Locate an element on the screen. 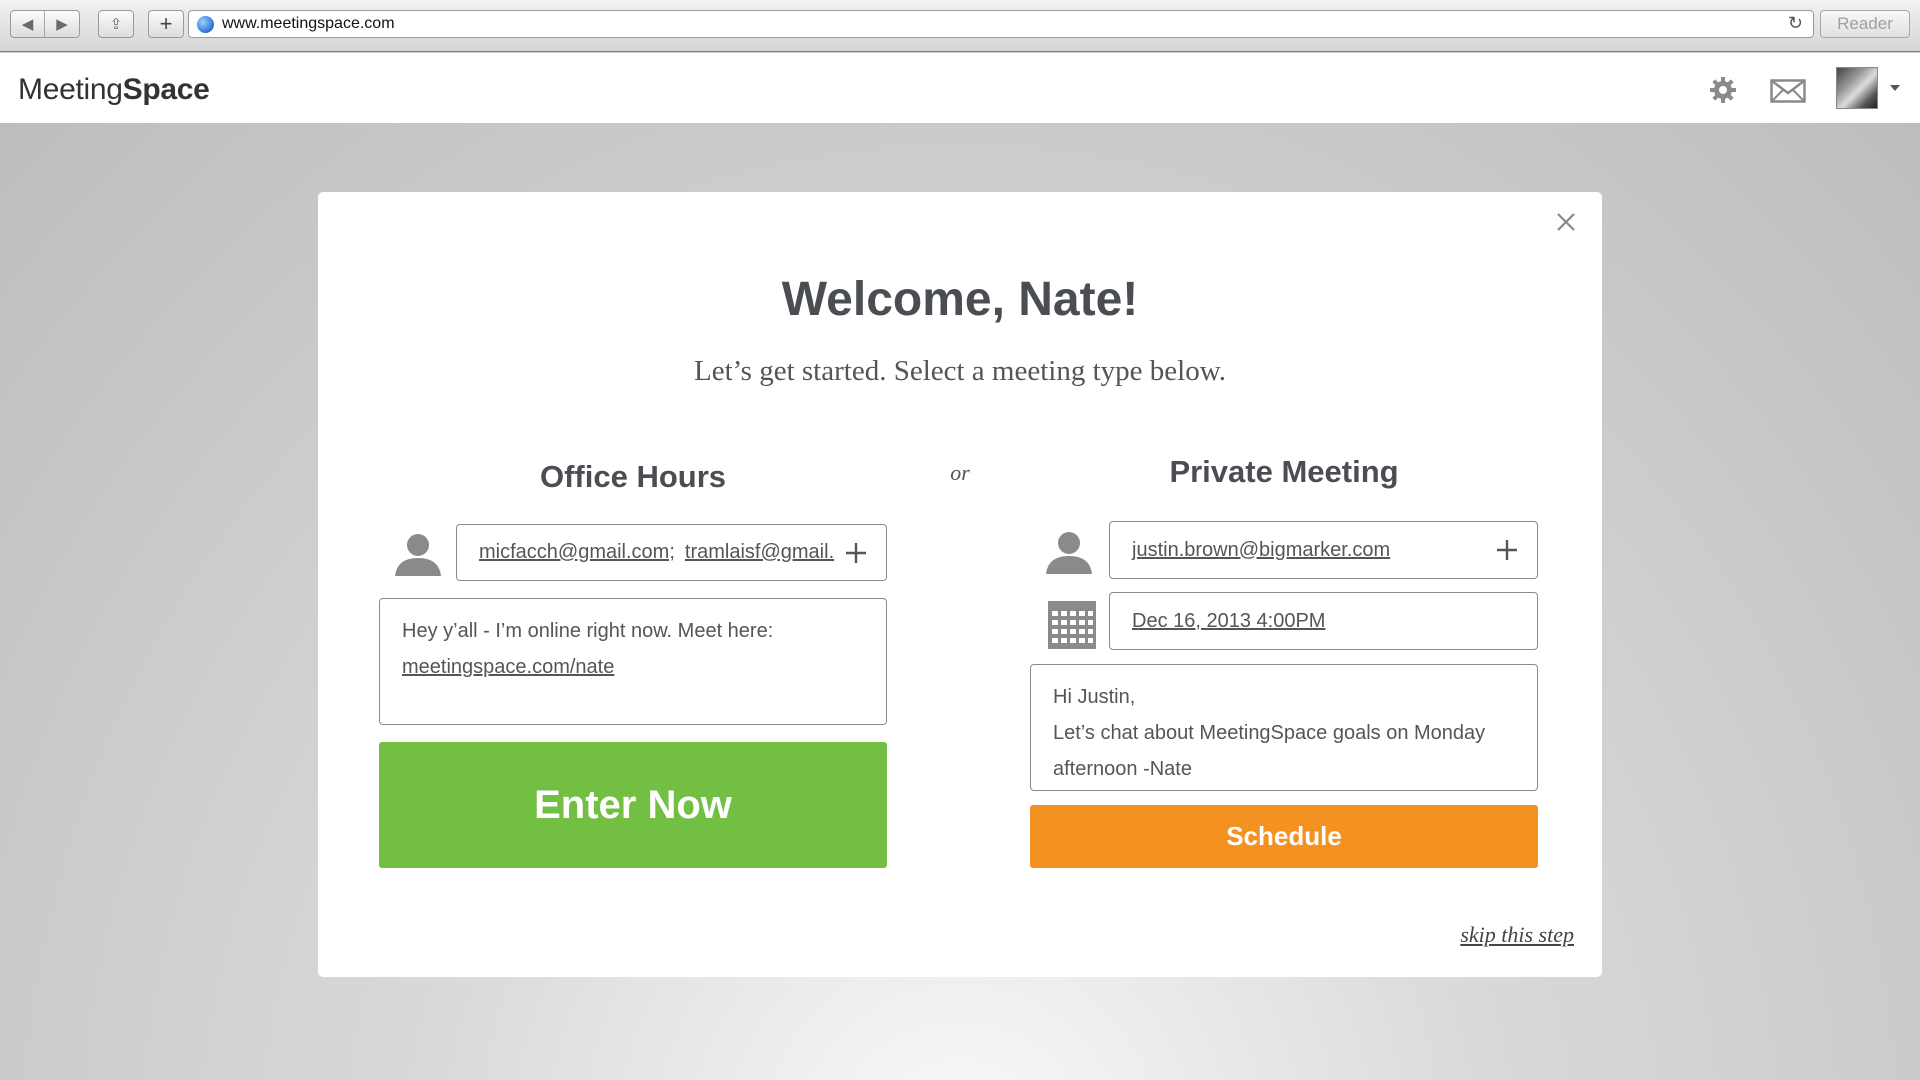  new-tab-group: + is located at coordinates (166, 24).